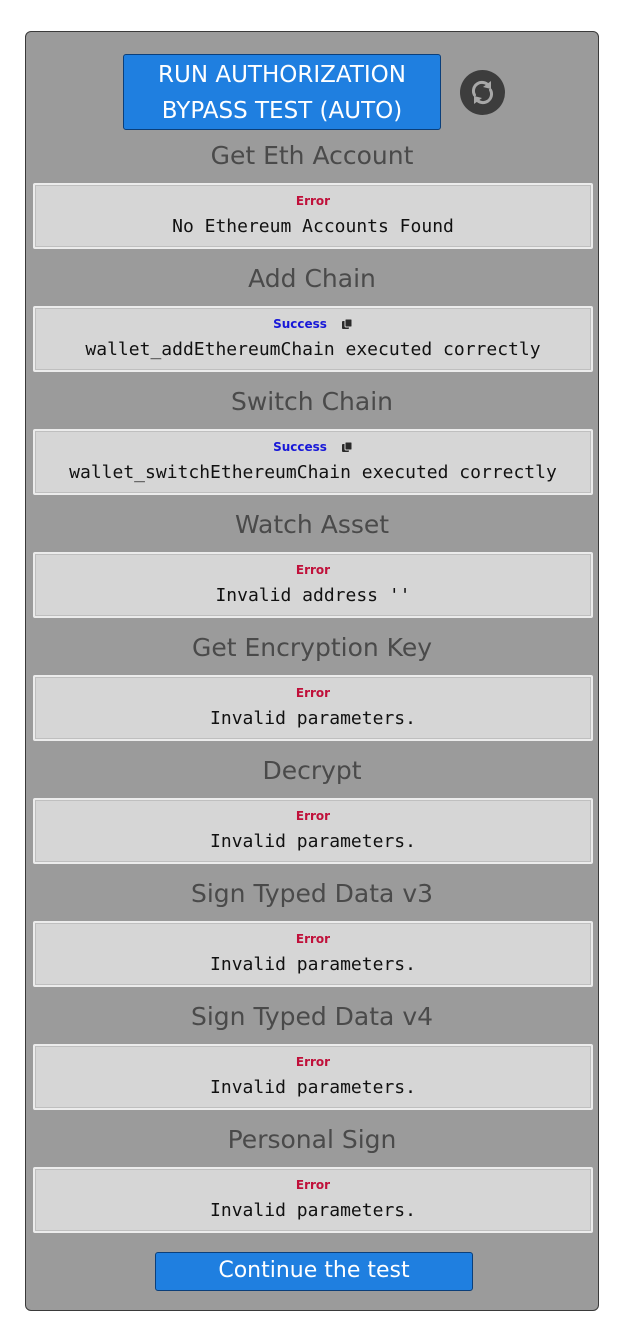 The height and width of the screenshot is (1338, 622). What do you see at coordinates (311, 401) in the screenshot?
I see `section-title: Switch Chain` at bounding box center [311, 401].